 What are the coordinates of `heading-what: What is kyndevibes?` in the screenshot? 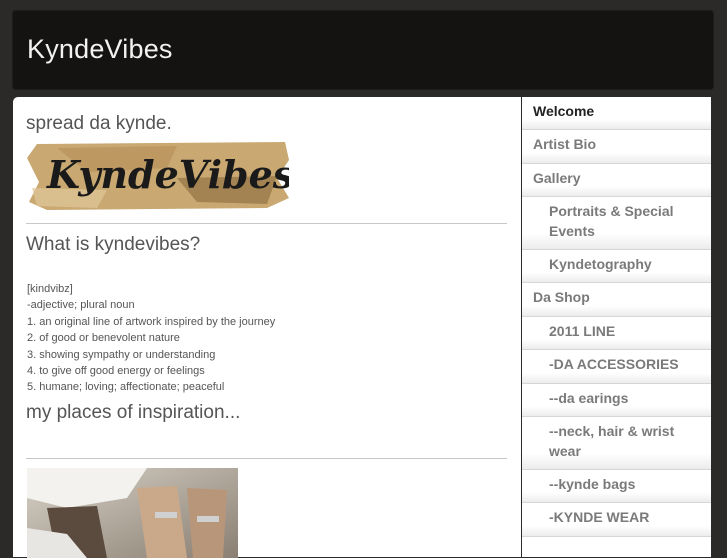 It's located at (113, 244).